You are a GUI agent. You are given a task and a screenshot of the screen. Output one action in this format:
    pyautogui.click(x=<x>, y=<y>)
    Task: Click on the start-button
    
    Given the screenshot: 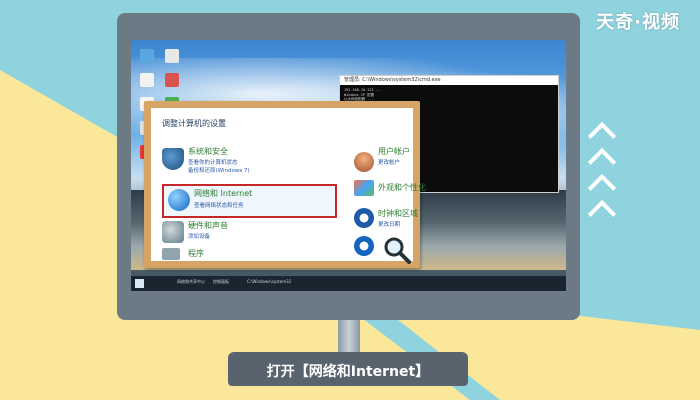 What is the action you would take?
    pyautogui.click(x=139, y=283)
    